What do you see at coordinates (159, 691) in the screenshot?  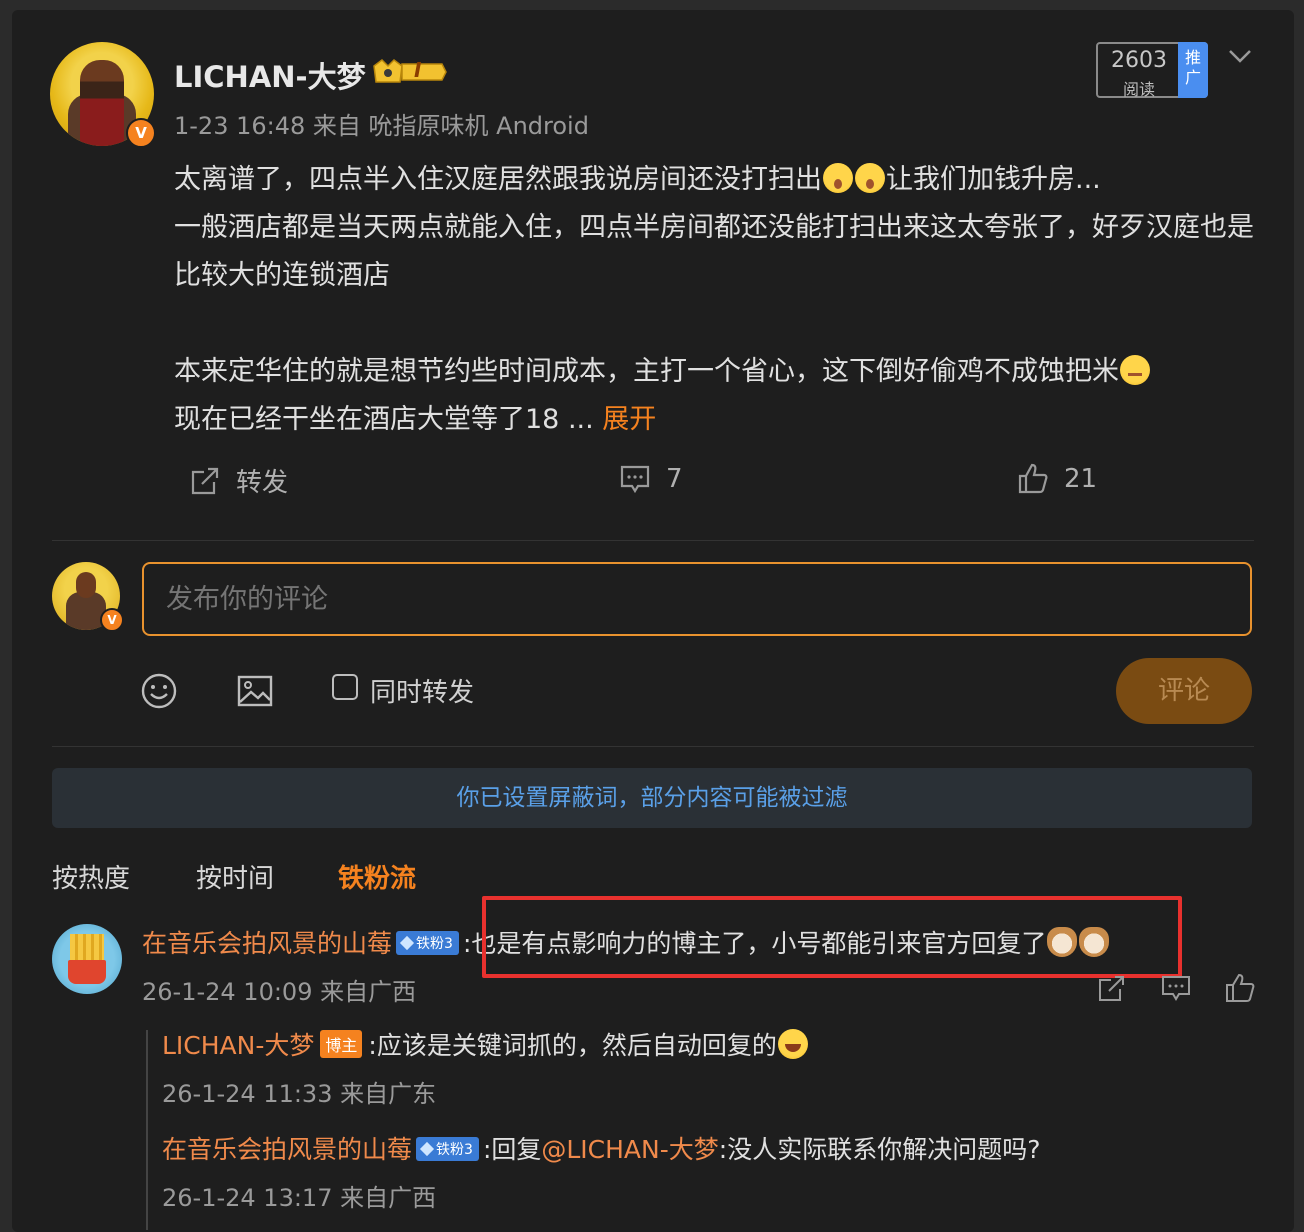 I see `emoji-icon` at bounding box center [159, 691].